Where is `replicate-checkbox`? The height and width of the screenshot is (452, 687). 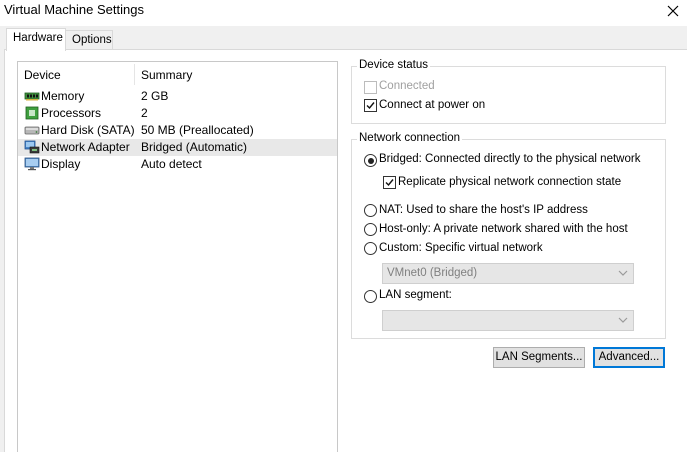 replicate-checkbox is located at coordinates (389, 182).